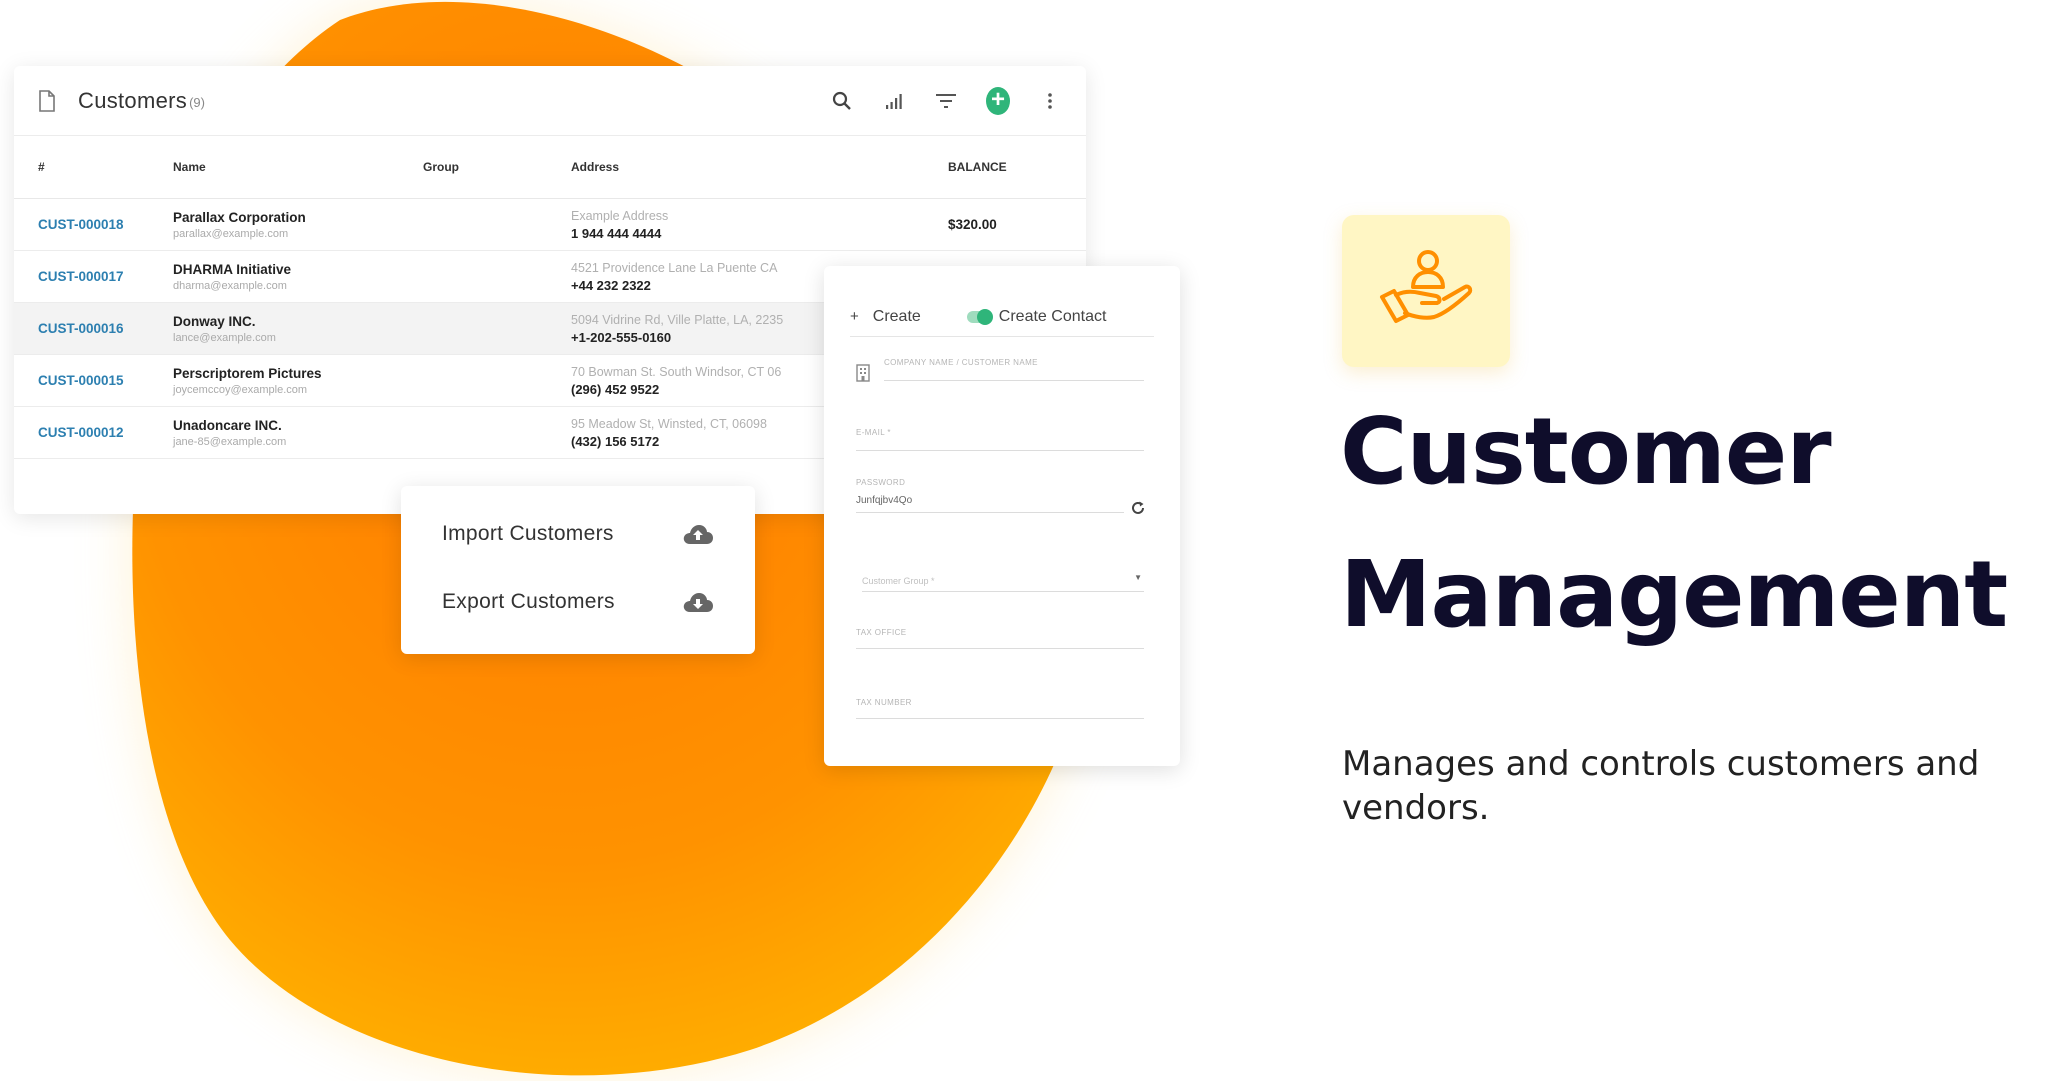 The image size is (2048, 1081). What do you see at coordinates (197, 102) in the screenshot?
I see `table-count: (9)` at bounding box center [197, 102].